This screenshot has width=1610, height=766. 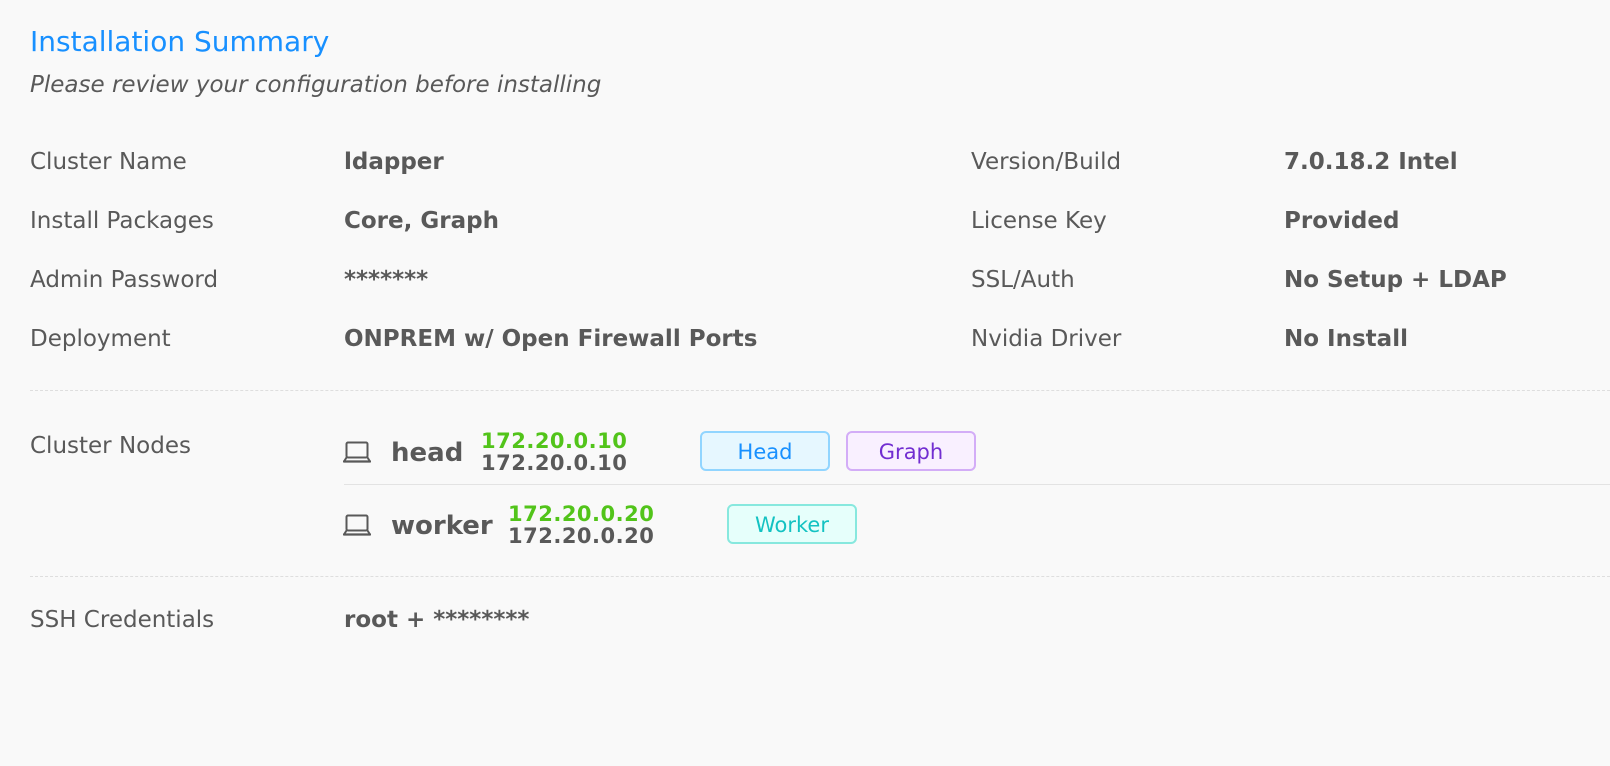 What do you see at coordinates (1395, 280) in the screenshot?
I see `ssl-auth-value: No Setup + LDAP` at bounding box center [1395, 280].